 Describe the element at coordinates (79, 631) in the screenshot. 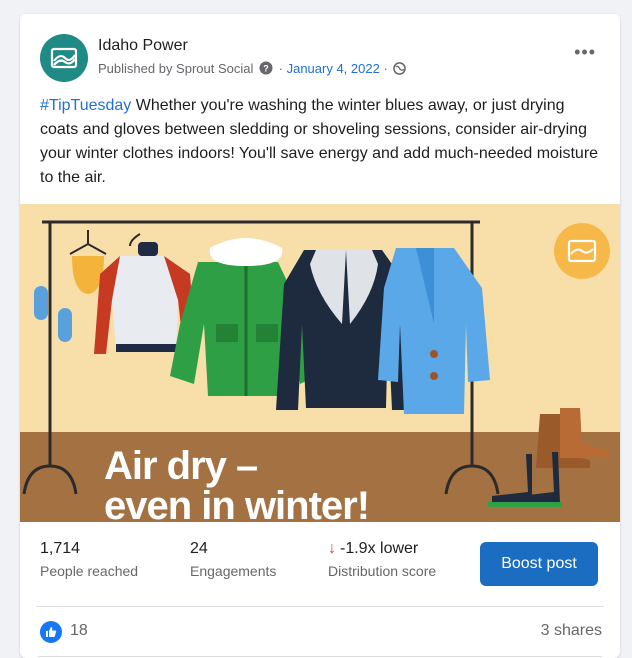

I see `like-count: 18` at that location.